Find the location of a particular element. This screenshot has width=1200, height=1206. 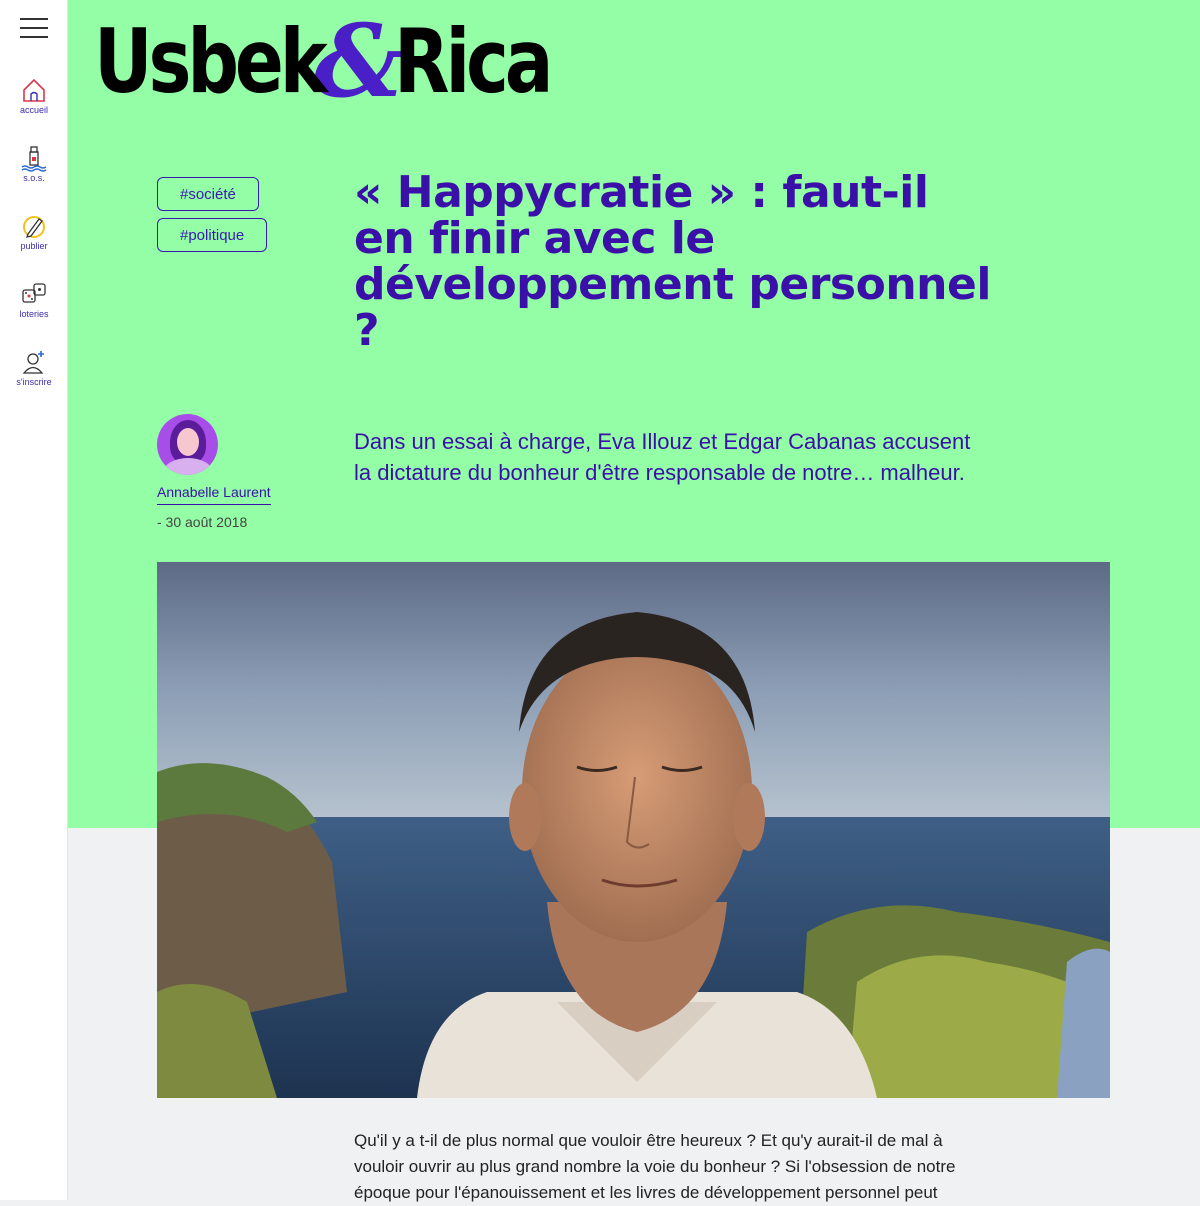

bottle-icon is located at coordinates (34, 159).